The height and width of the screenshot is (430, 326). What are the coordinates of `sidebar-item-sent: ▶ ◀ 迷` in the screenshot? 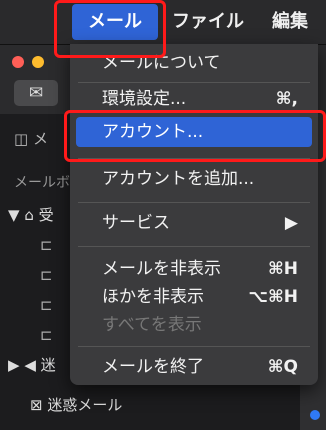 It's located at (32, 364).